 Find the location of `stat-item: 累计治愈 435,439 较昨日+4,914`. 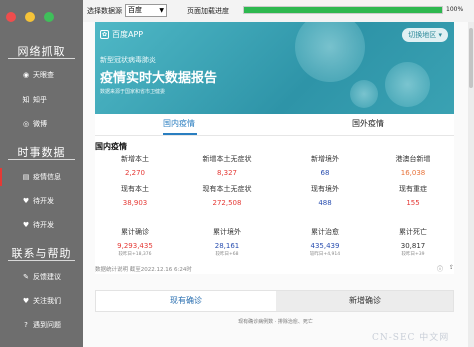

stat-item: 累计治愈 435,439 较昨日+4,914 is located at coordinates (325, 242).